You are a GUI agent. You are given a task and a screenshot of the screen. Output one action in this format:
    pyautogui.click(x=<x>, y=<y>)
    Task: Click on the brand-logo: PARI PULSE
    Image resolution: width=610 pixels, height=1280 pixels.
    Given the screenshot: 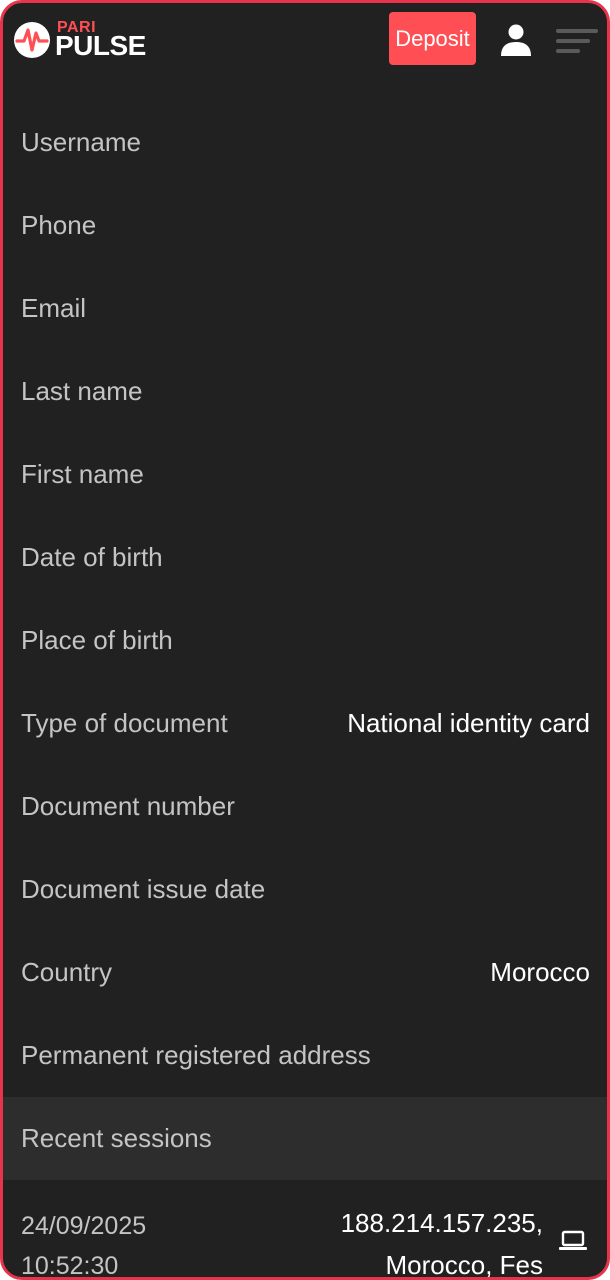 What is the action you would take?
    pyautogui.click(x=88, y=41)
    